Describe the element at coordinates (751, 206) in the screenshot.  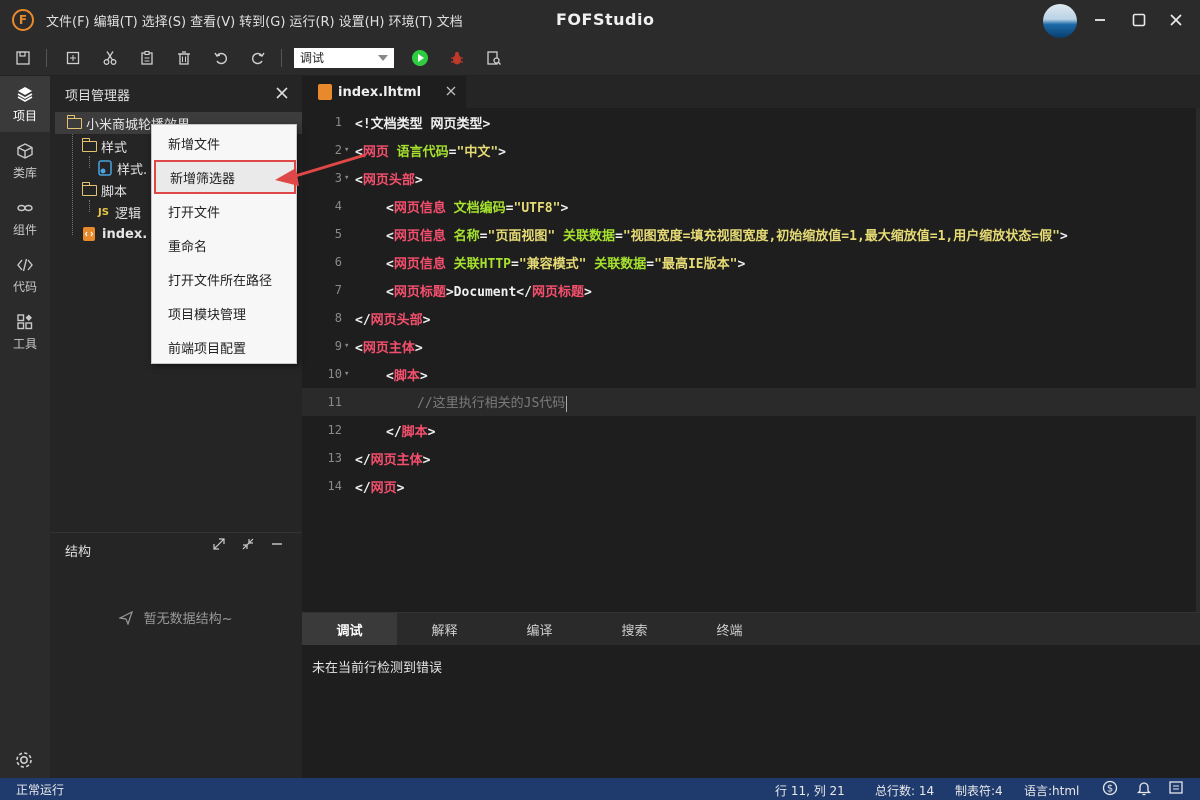
I see `code-line: 4 <网页信息 文档编码="UTF8">` at that location.